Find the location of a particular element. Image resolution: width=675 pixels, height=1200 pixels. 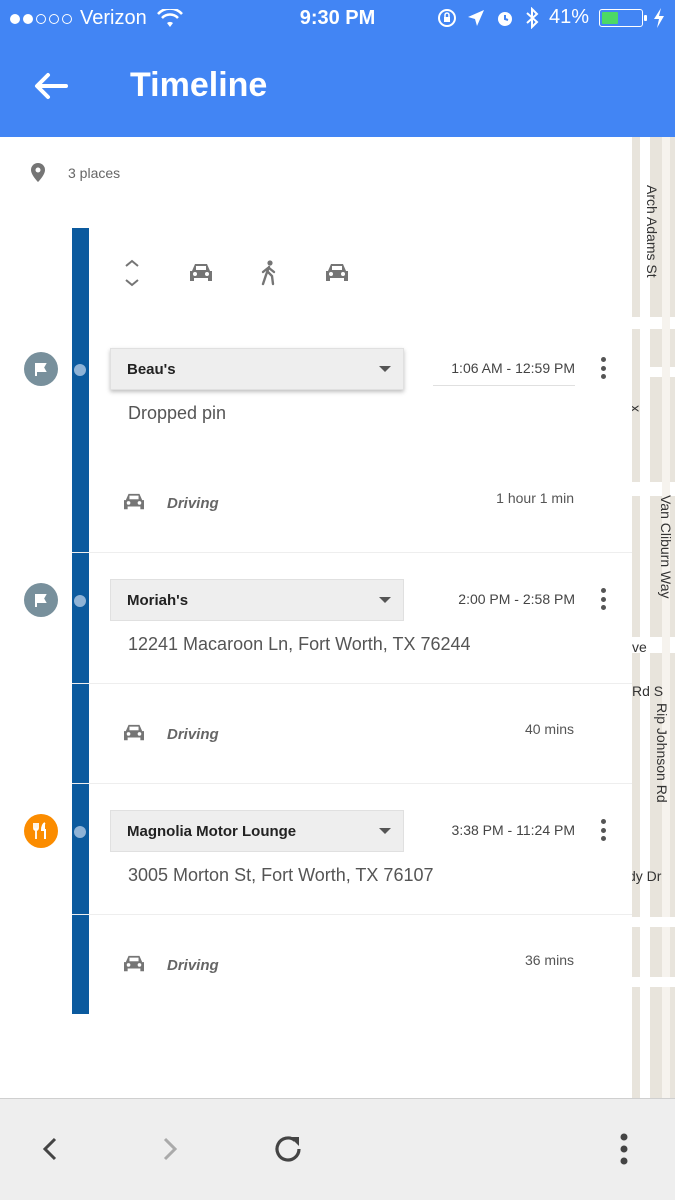

travel-duration: 40 mins is located at coordinates (549, 729).